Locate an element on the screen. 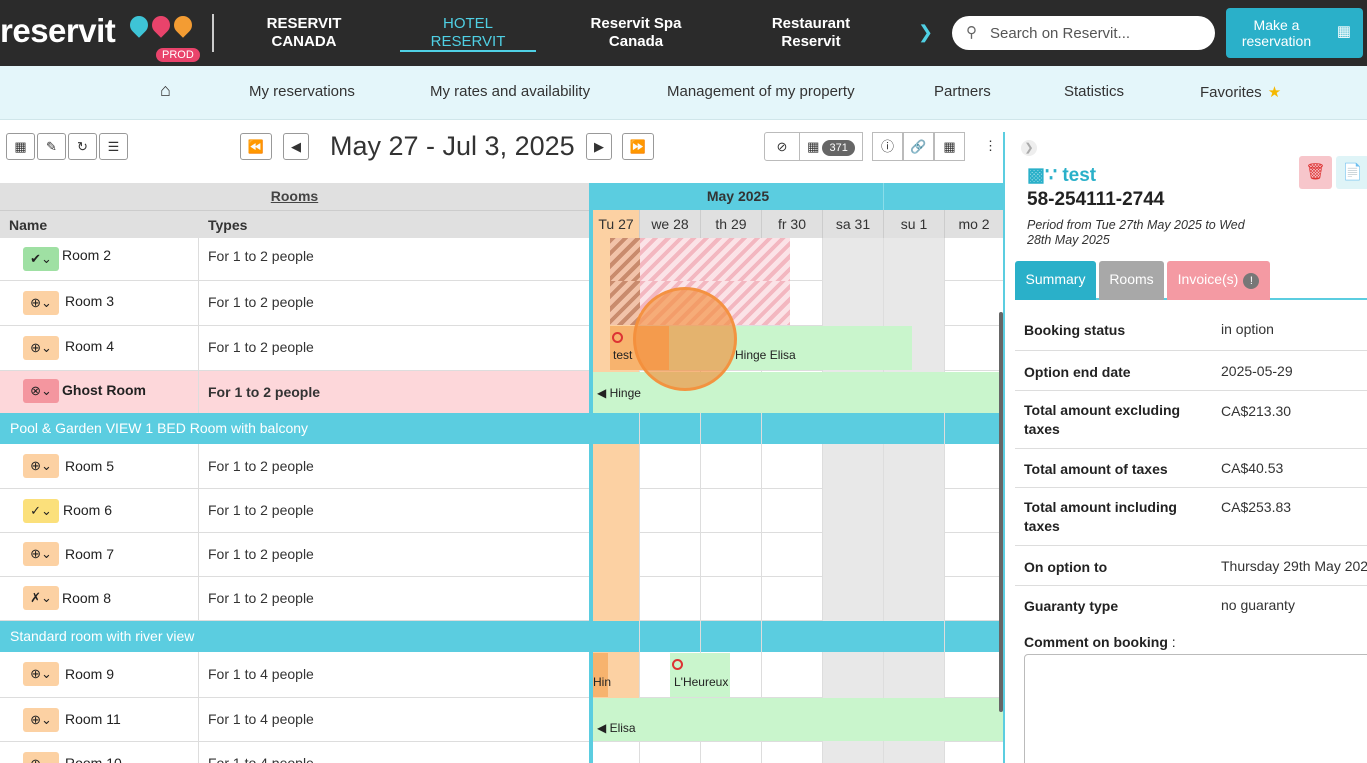 This screenshot has height=763, width=1367. comment-textarea is located at coordinates (1195, 708).